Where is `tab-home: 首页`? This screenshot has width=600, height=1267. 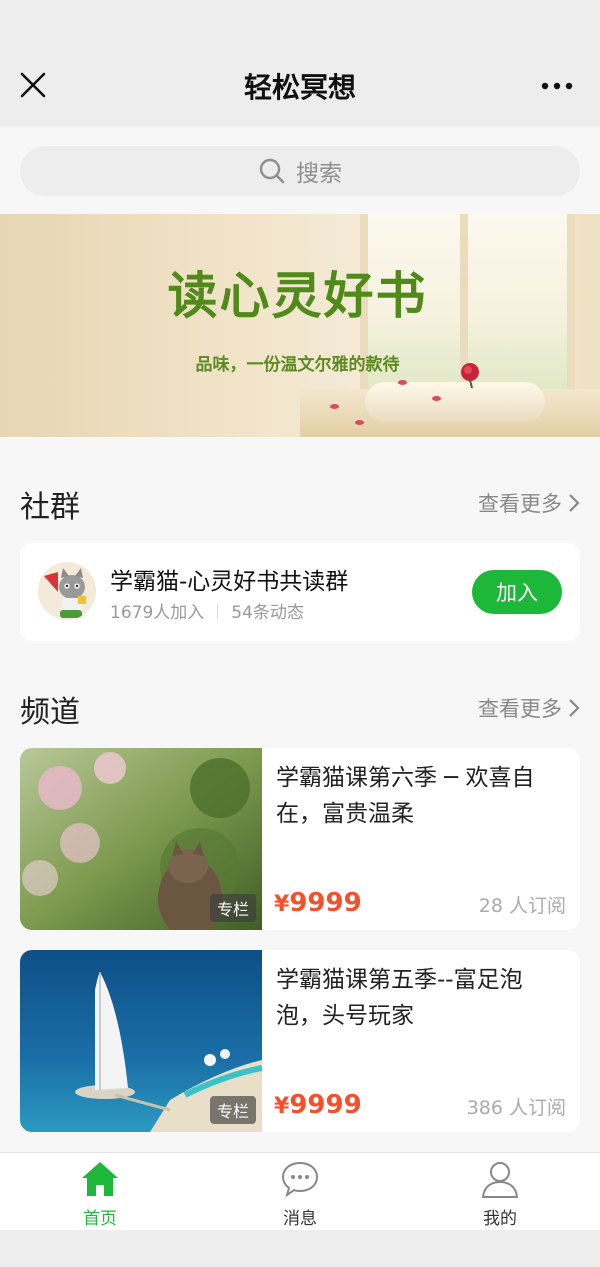
tab-home: 首页 is located at coordinates (100, 1192).